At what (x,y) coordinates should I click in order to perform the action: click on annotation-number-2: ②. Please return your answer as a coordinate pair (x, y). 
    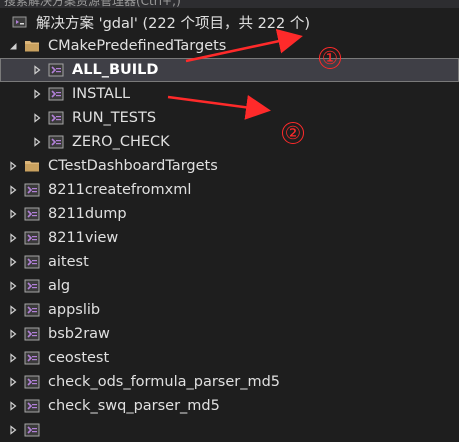
    Looking at the image, I should click on (293, 133).